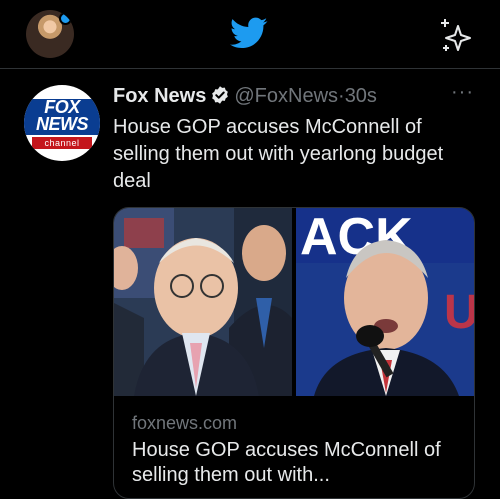 The image size is (500, 499). What do you see at coordinates (462, 92) in the screenshot?
I see `more-icon: ···` at bounding box center [462, 92].